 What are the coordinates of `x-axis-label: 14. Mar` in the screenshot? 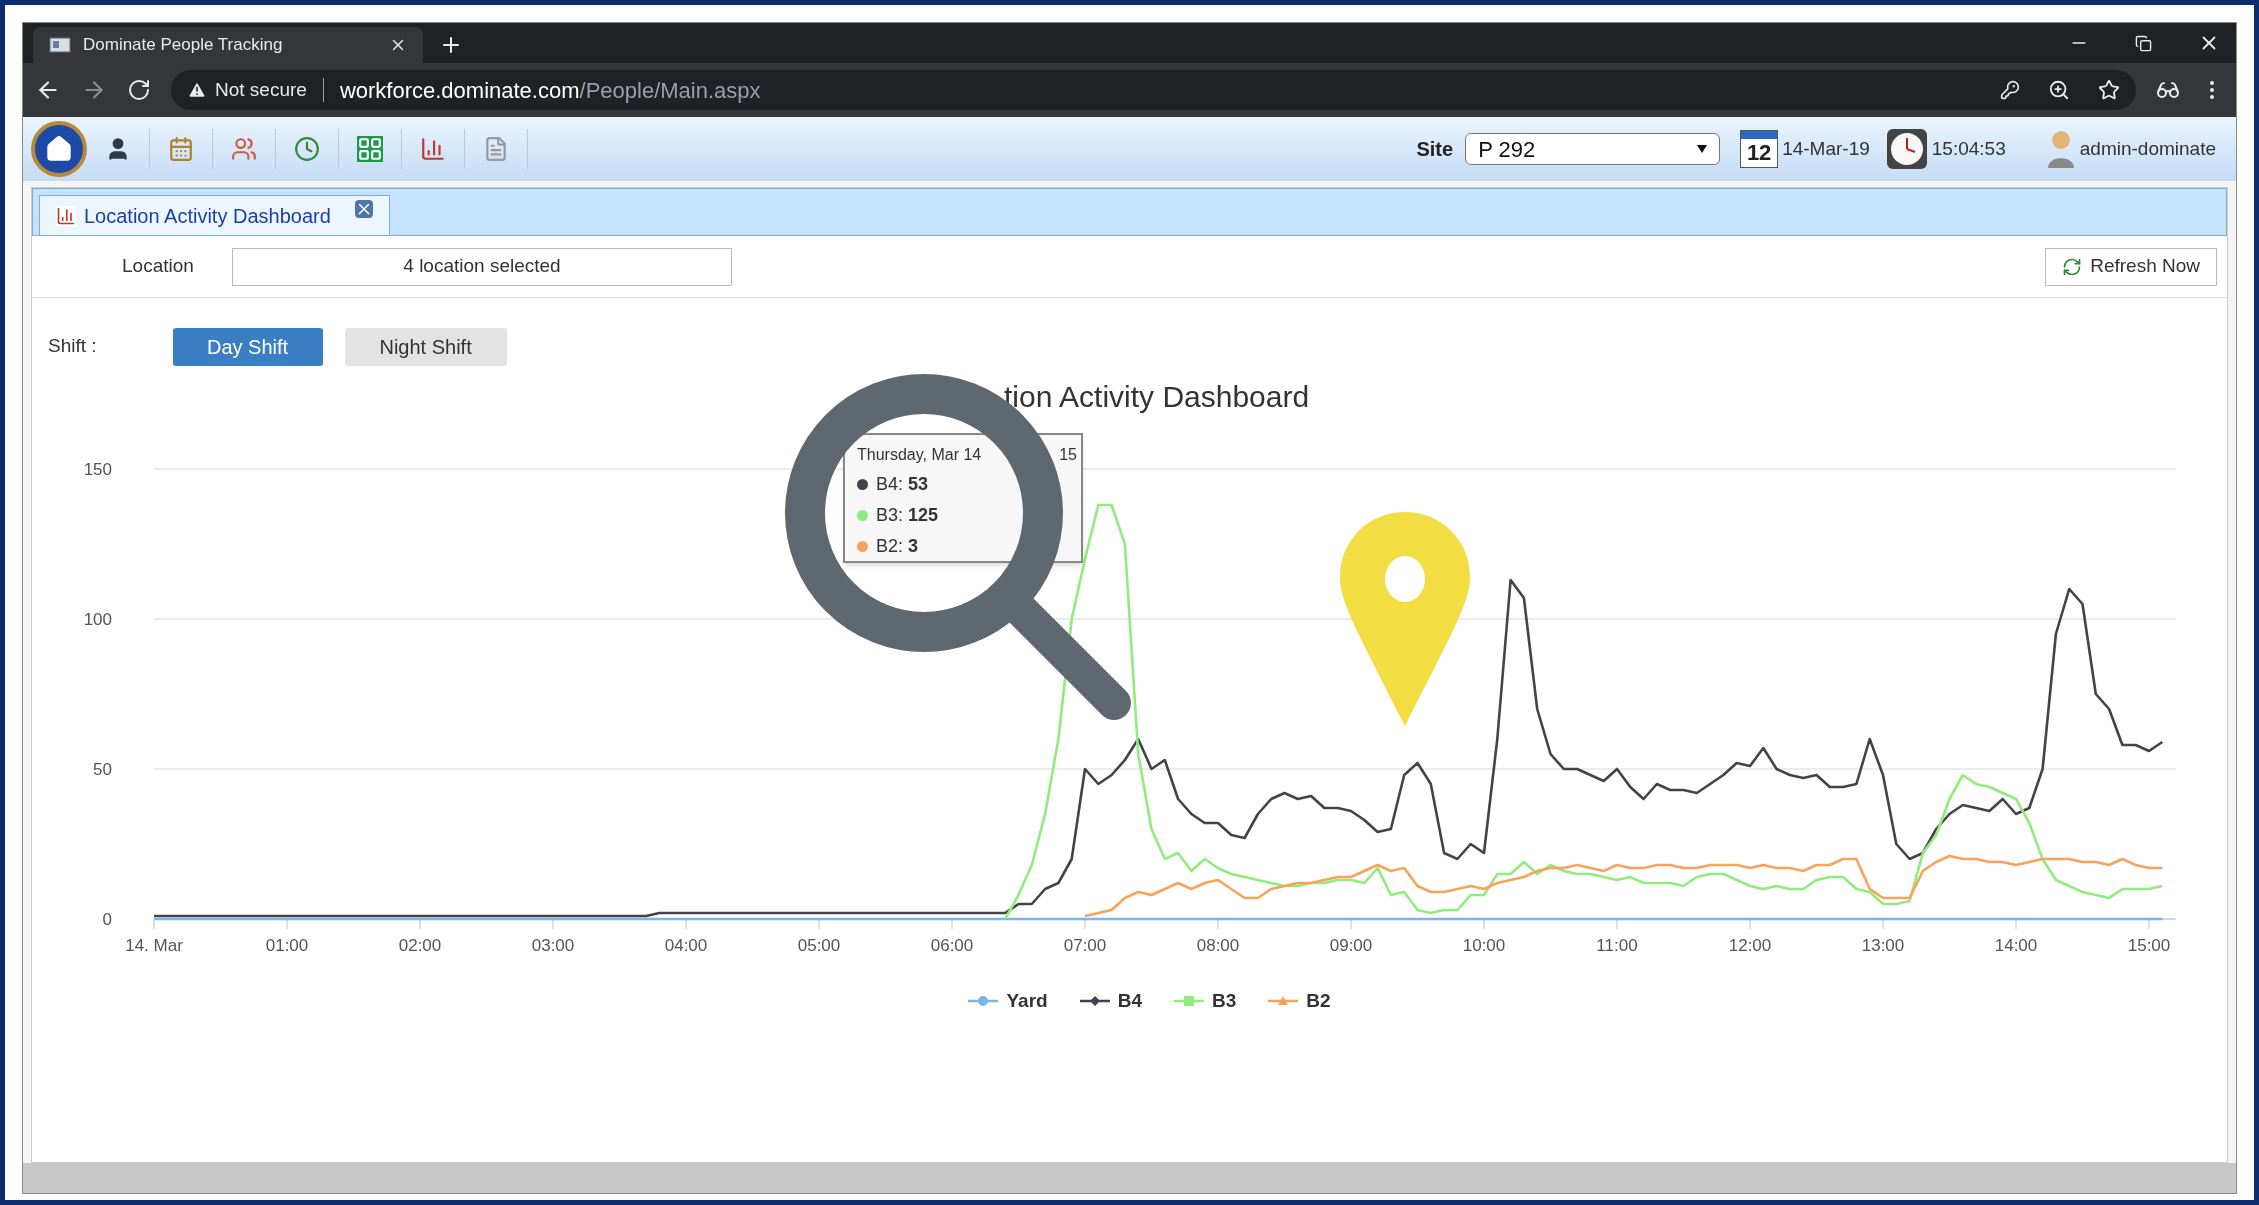 It's located at (154, 945).